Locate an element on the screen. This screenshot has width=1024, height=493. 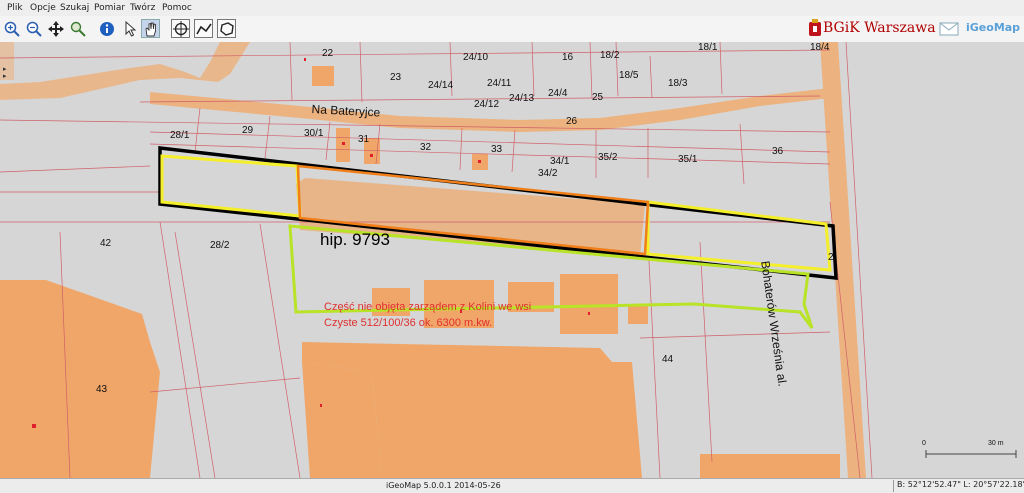
version-label: iGeoMap 5.0.0.1 2014-05-26 is located at coordinates (443, 485).